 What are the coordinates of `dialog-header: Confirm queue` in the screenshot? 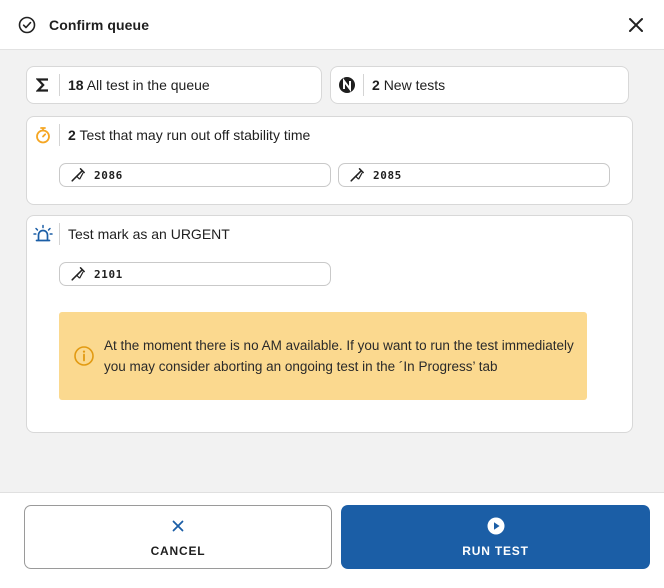 It's located at (332, 25).